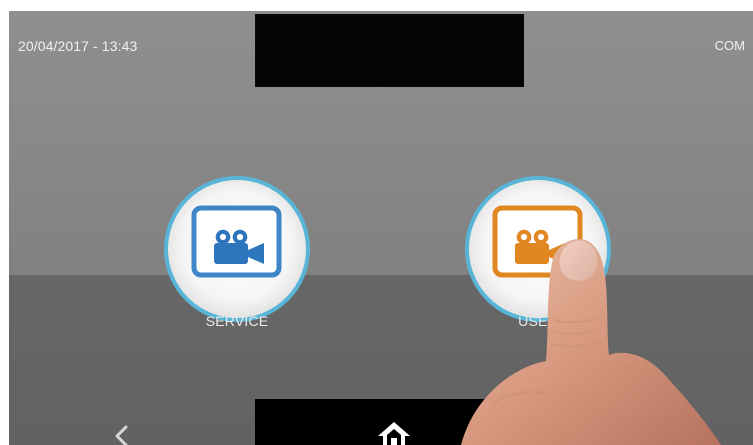 Image resolution: width=753 pixels, height=445 pixels. What do you see at coordinates (394, 432) in the screenshot?
I see `home-icon` at bounding box center [394, 432].